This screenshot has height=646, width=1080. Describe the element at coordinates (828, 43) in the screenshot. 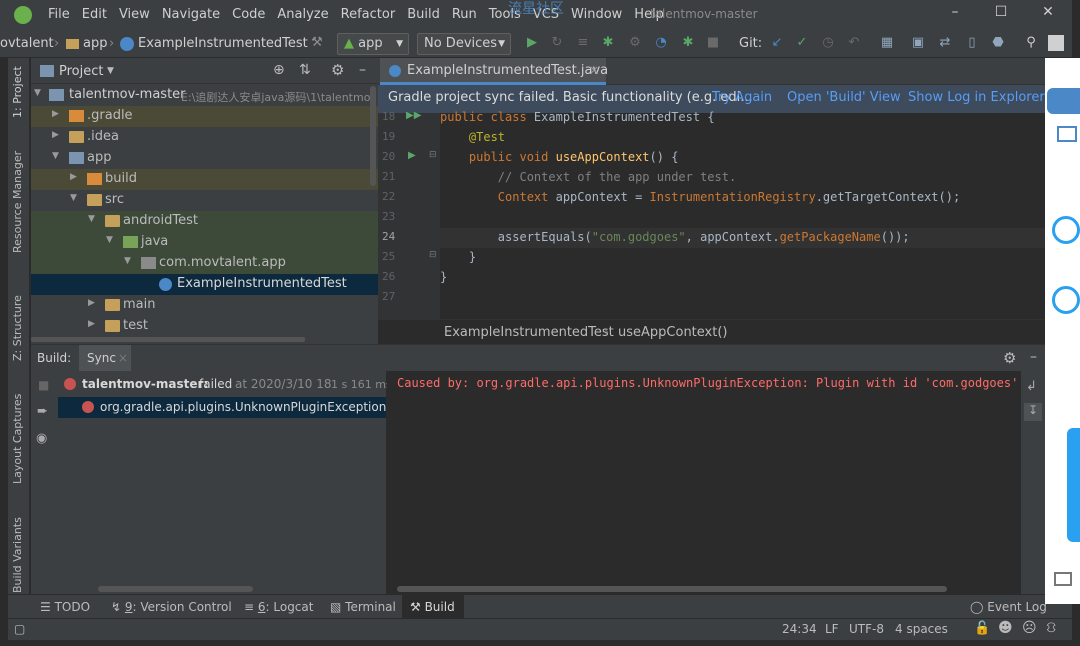

I see `history-icon: ◷` at that location.